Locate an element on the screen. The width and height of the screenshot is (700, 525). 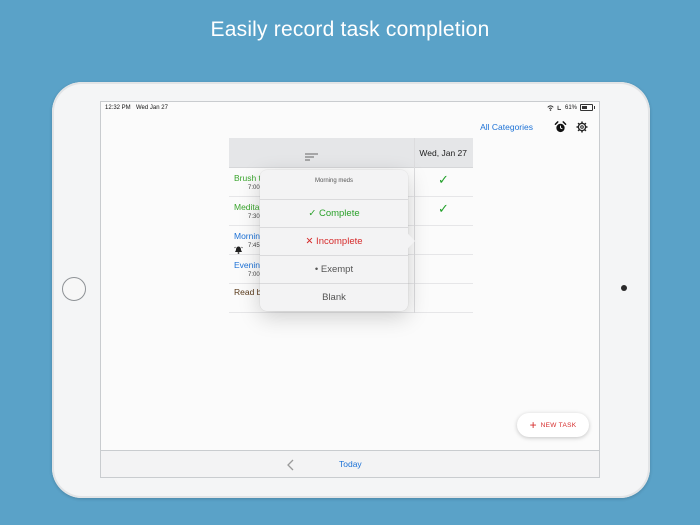
column-divider is located at coordinates (414, 225).